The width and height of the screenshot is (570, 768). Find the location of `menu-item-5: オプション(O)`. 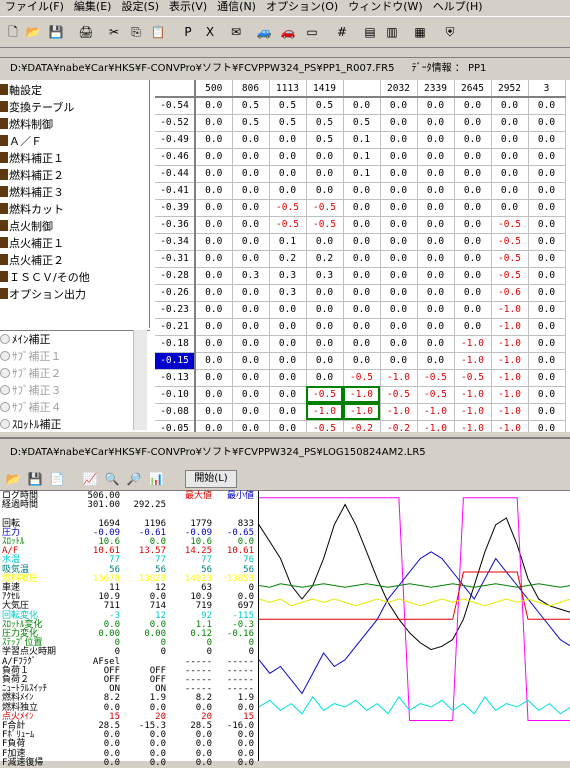

menu-item-5: オプション(O) is located at coordinates (302, 7).